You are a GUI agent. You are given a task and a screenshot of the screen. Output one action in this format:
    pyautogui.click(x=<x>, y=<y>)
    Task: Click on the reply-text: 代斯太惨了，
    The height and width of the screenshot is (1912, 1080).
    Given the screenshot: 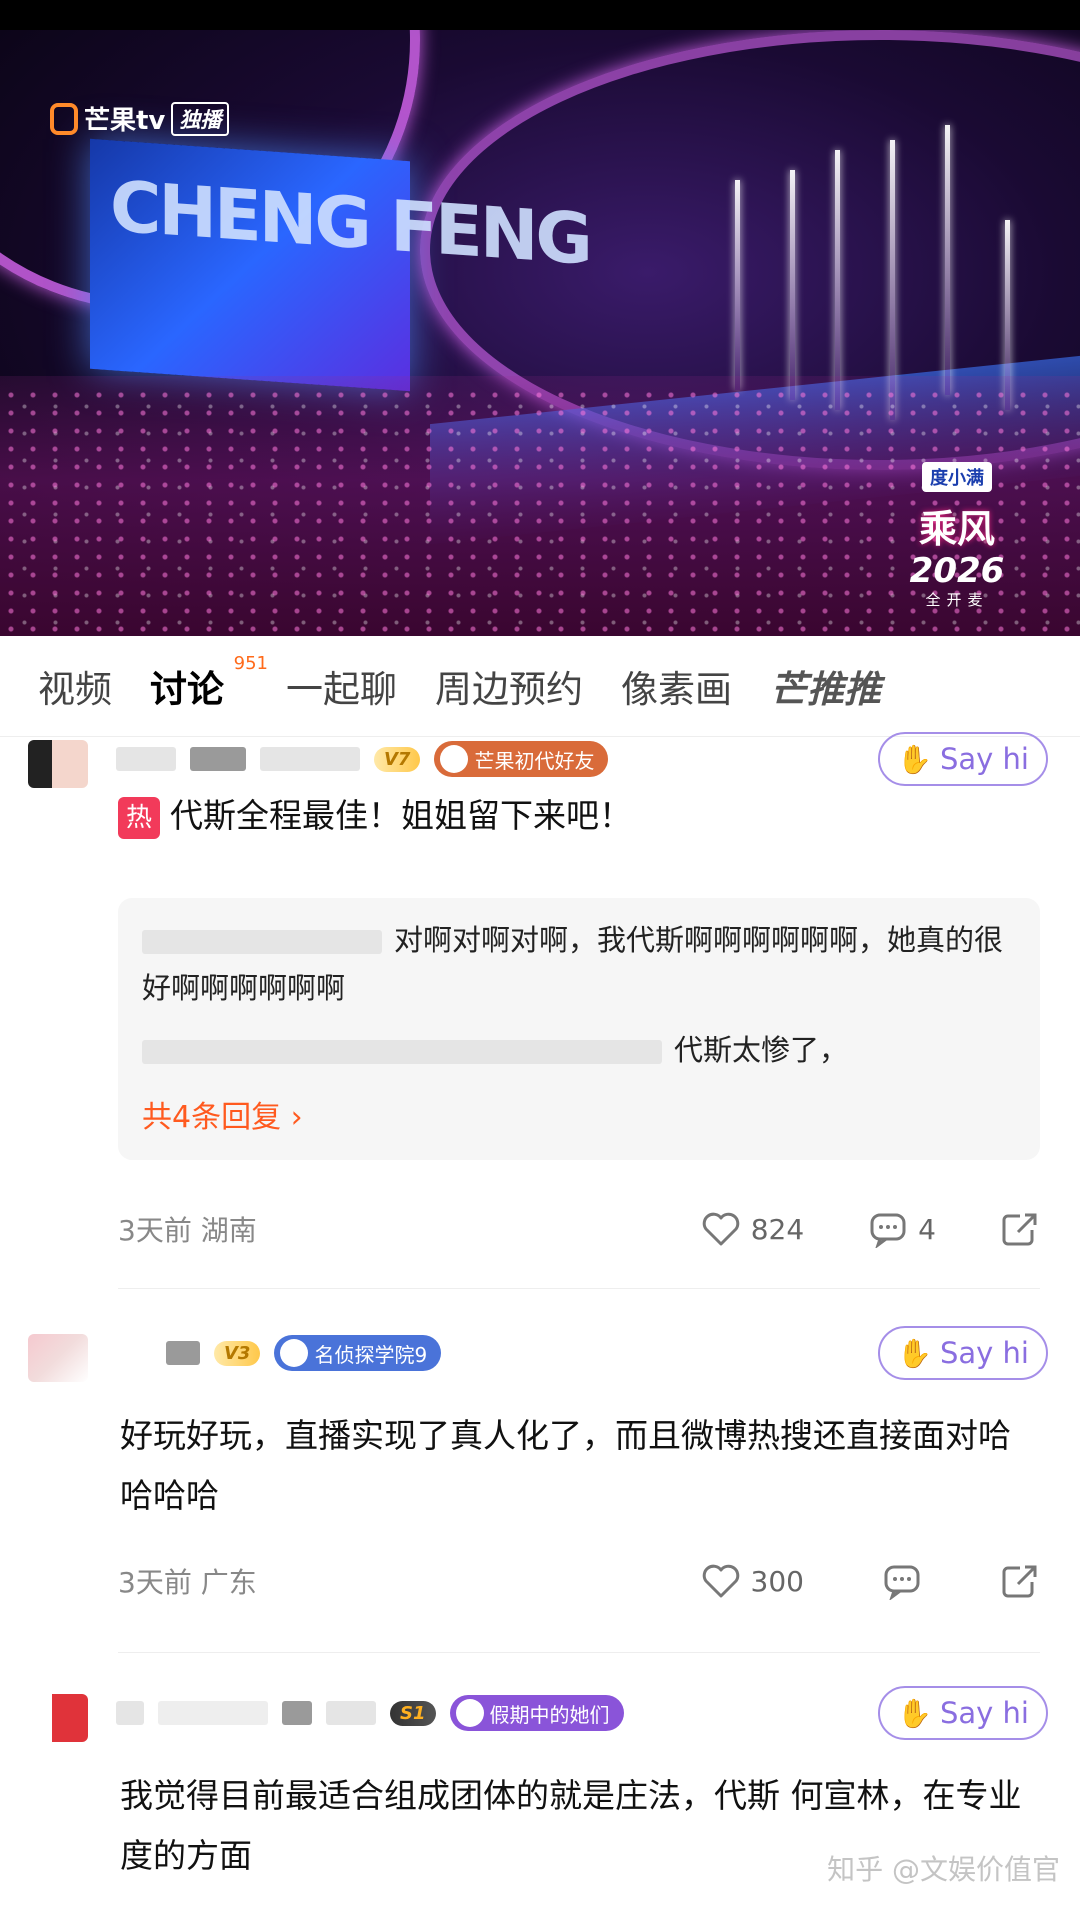 What is the action you would take?
    pyautogui.click(x=761, y=1050)
    